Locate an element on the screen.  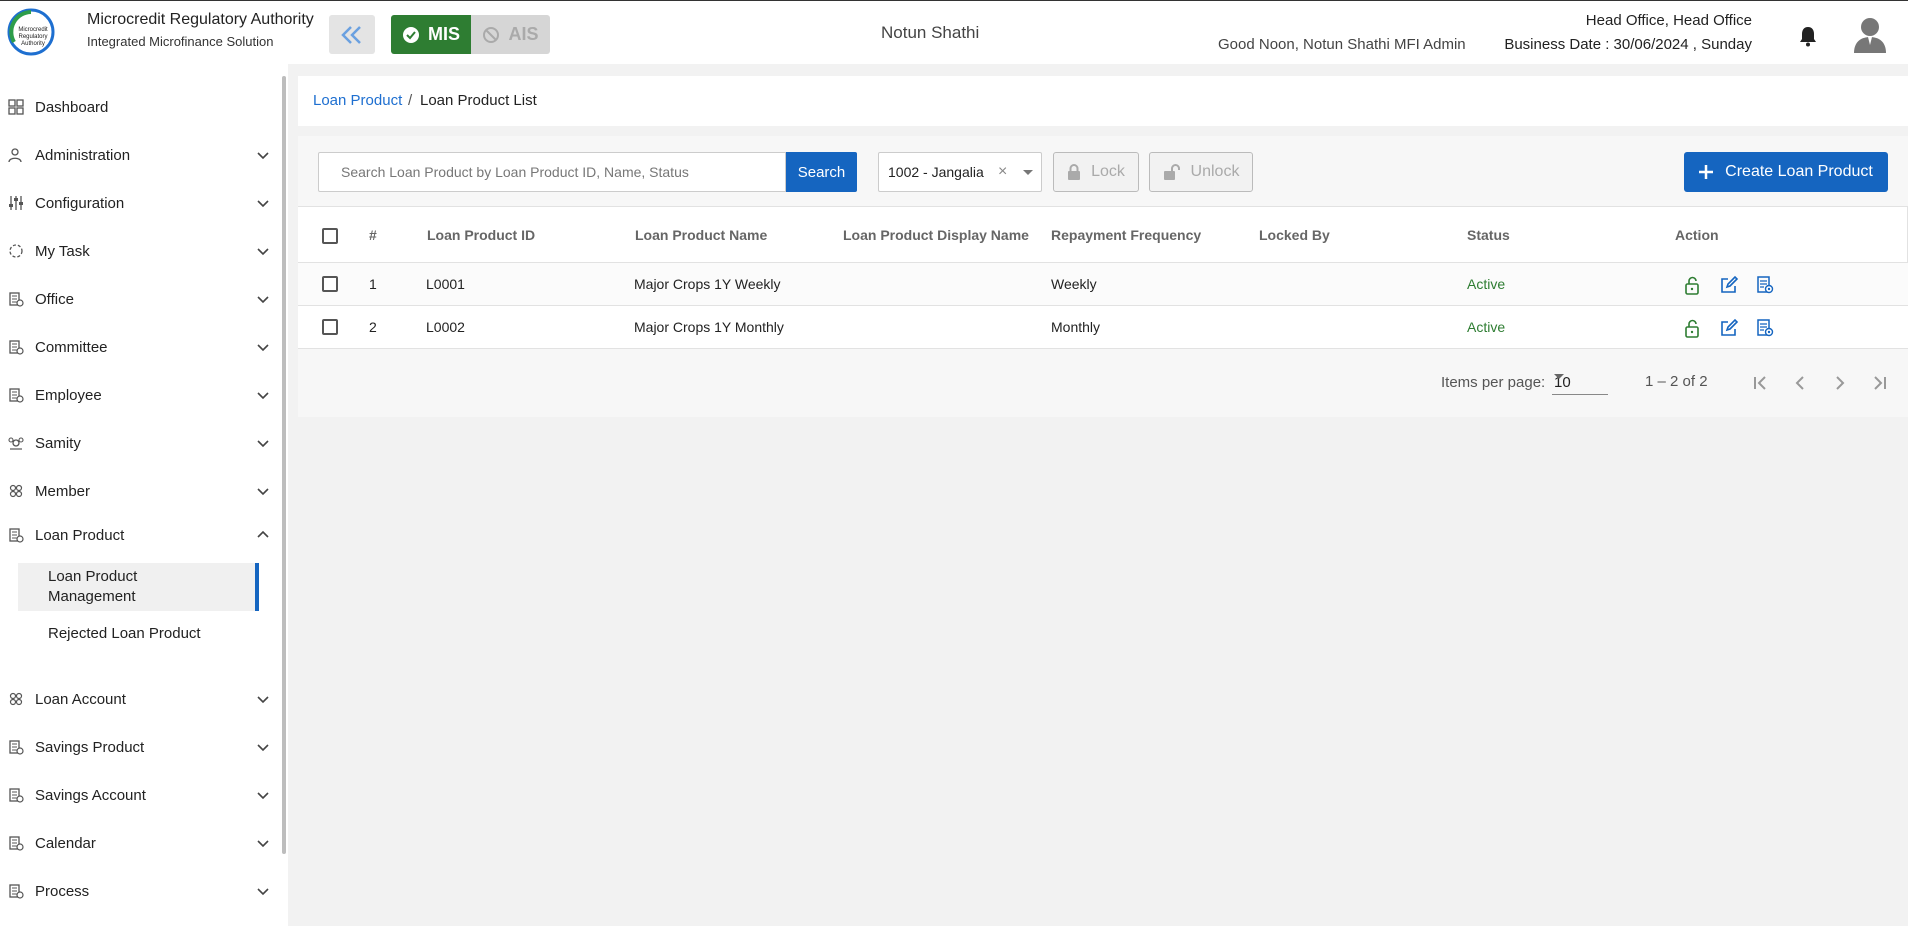
user-avatar-icon is located at coordinates (1870, 34).